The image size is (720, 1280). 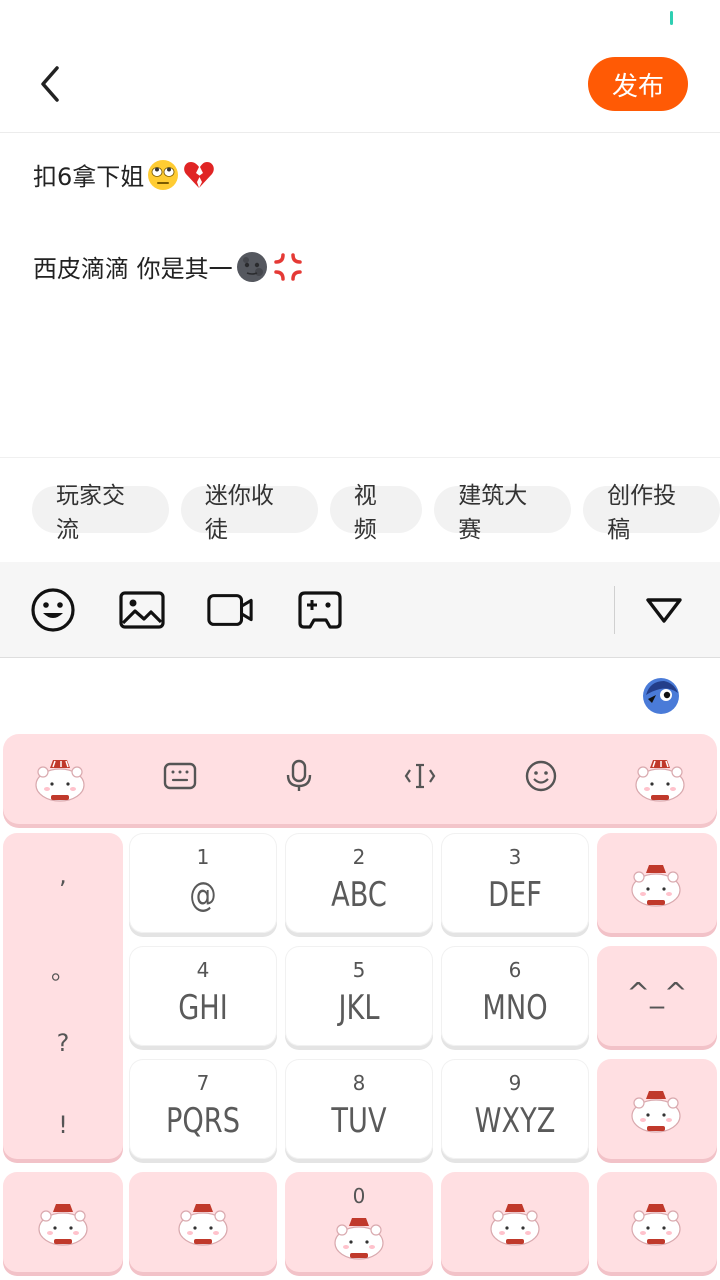 What do you see at coordinates (360, 610) in the screenshot?
I see `compose-toolbar` at bounding box center [360, 610].